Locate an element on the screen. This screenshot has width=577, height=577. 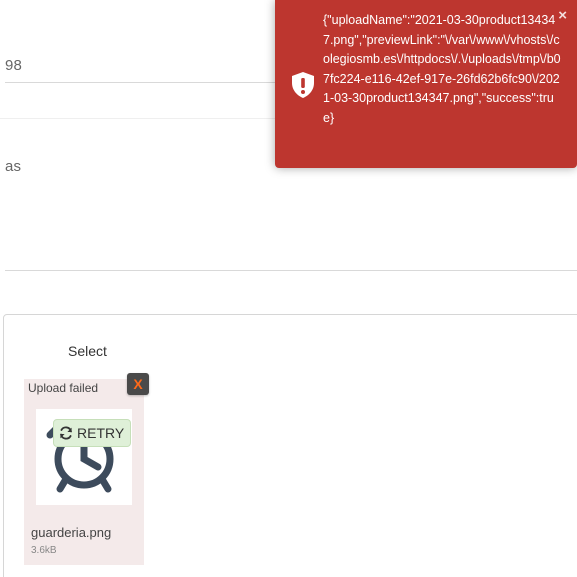
retry-label: RETRY is located at coordinates (101, 433).